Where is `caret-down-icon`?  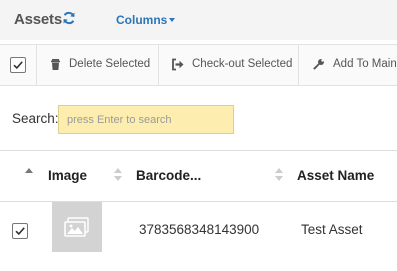
caret-down-icon is located at coordinates (172, 20).